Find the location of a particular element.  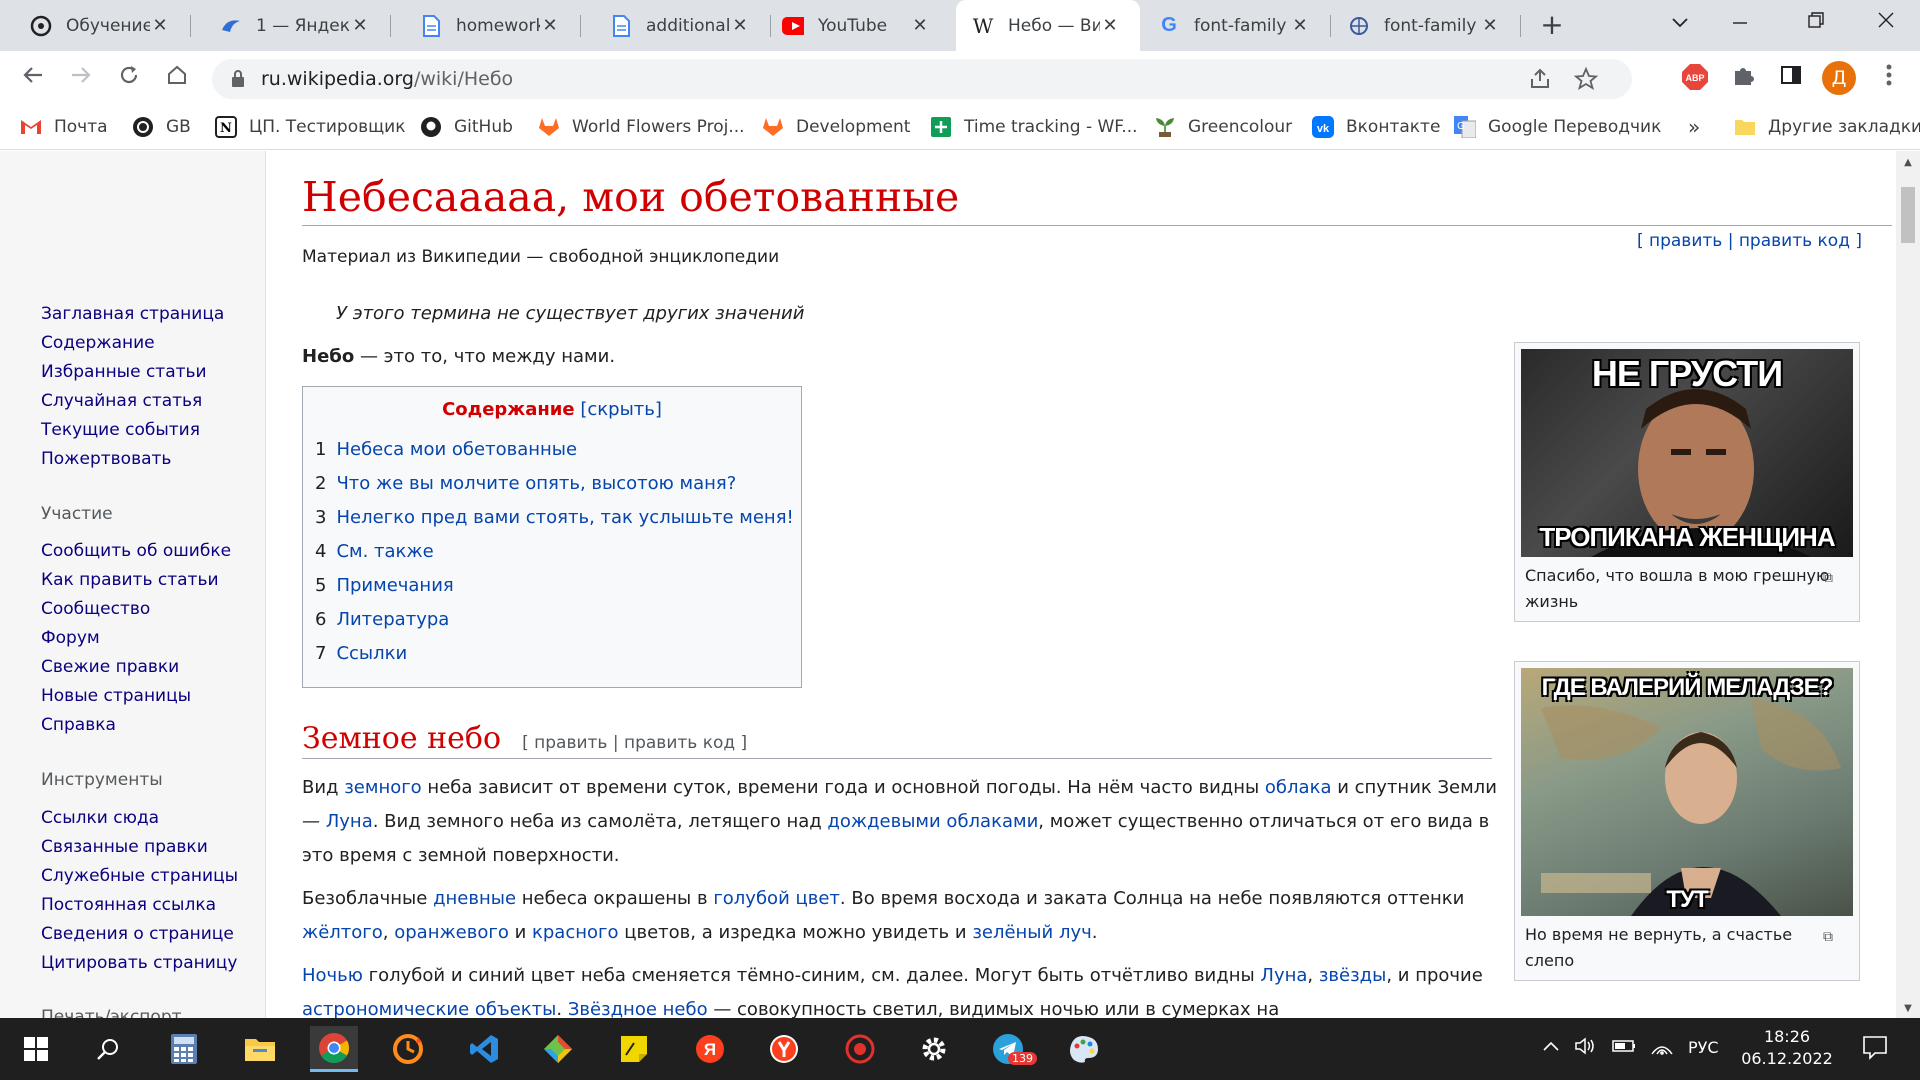

extensions-icon is located at coordinates (1743, 78).